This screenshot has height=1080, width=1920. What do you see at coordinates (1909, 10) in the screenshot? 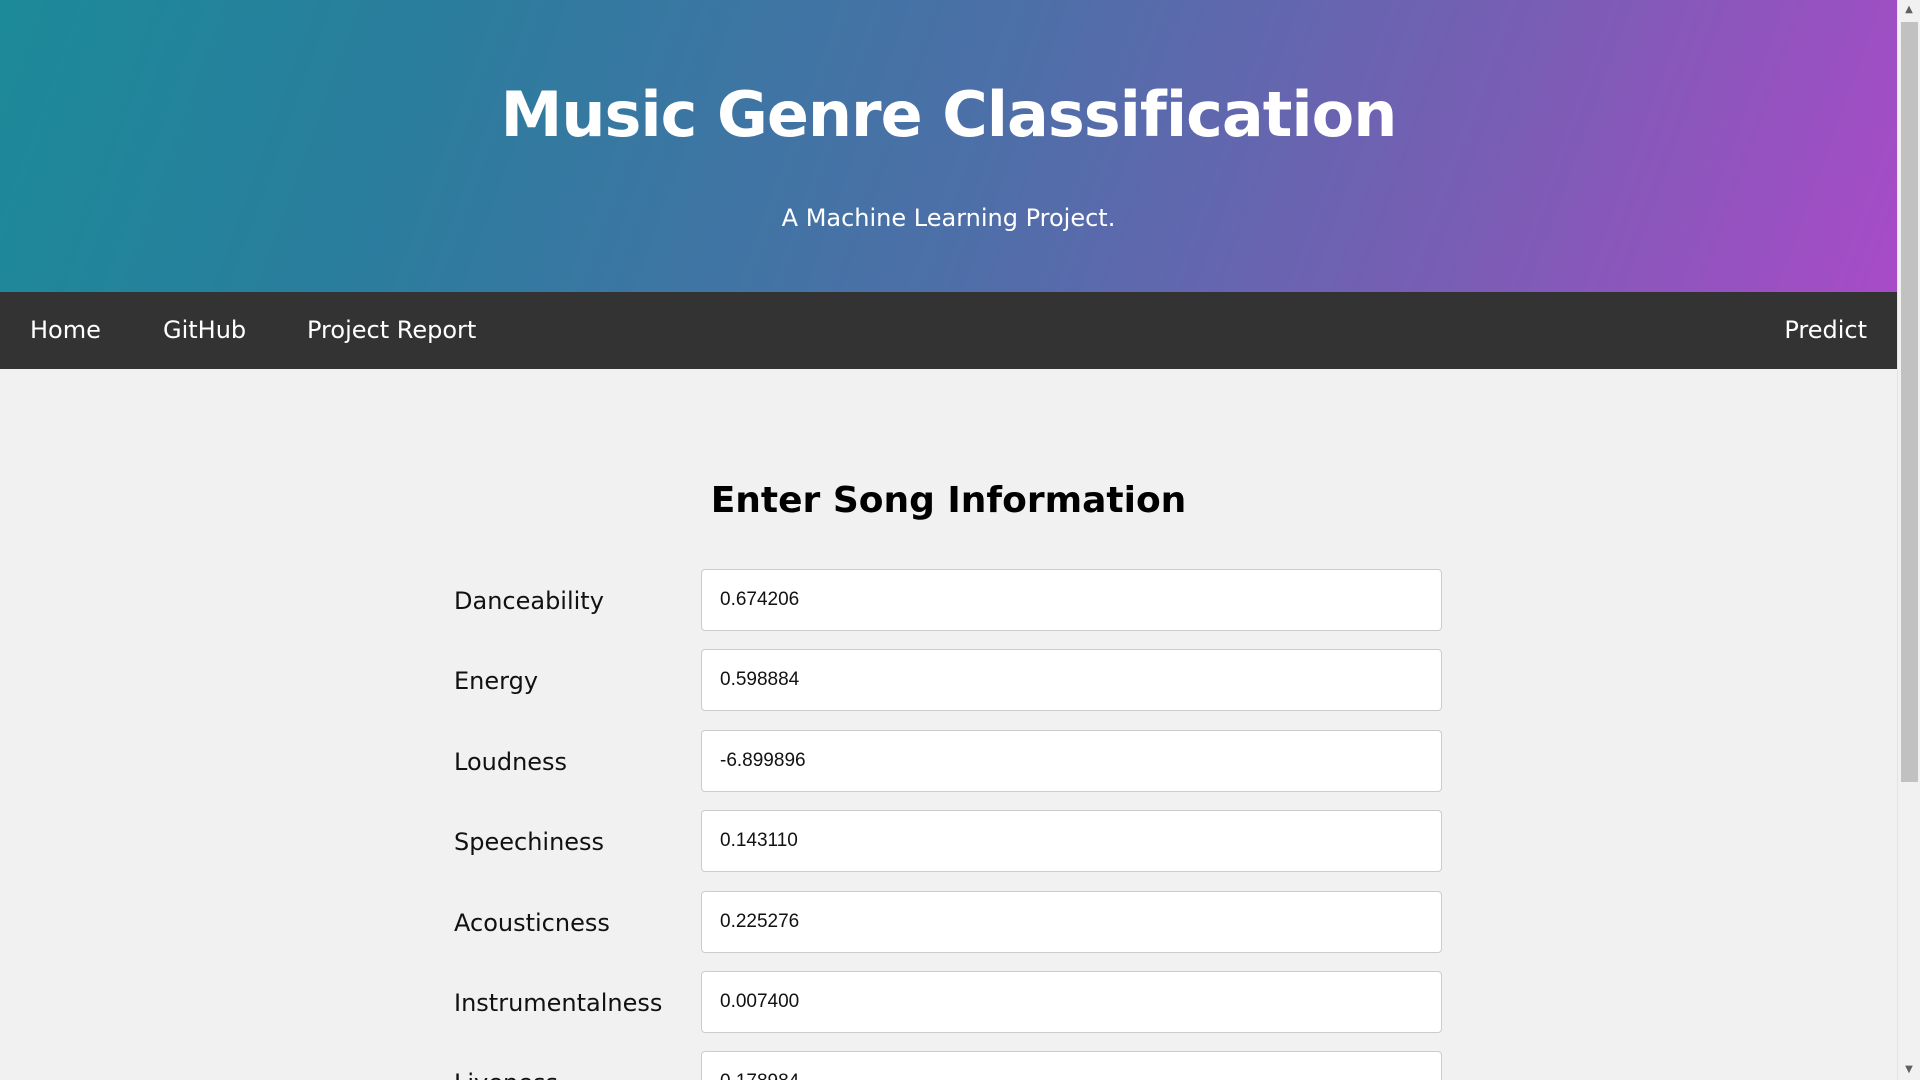
I see `scroll-up-arrow-icon: ▲` at bounding box center [1909, 10].